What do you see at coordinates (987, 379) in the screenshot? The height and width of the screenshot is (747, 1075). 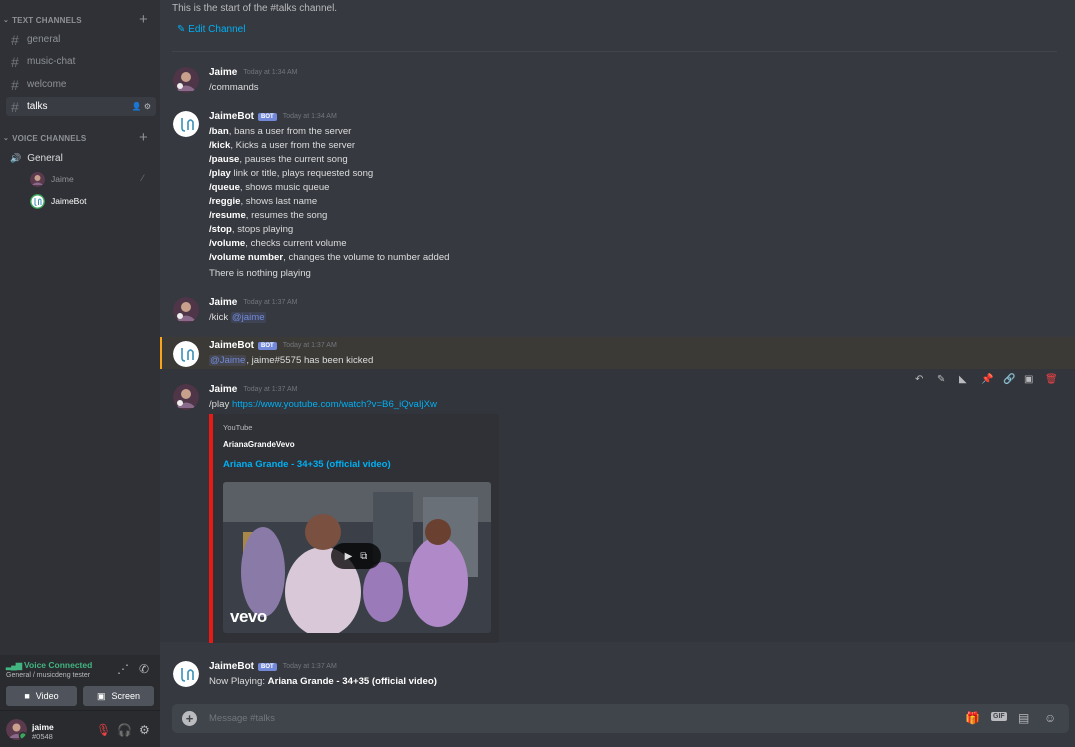 I see `pin-icon: 📌` at bounding box center [987, 379].